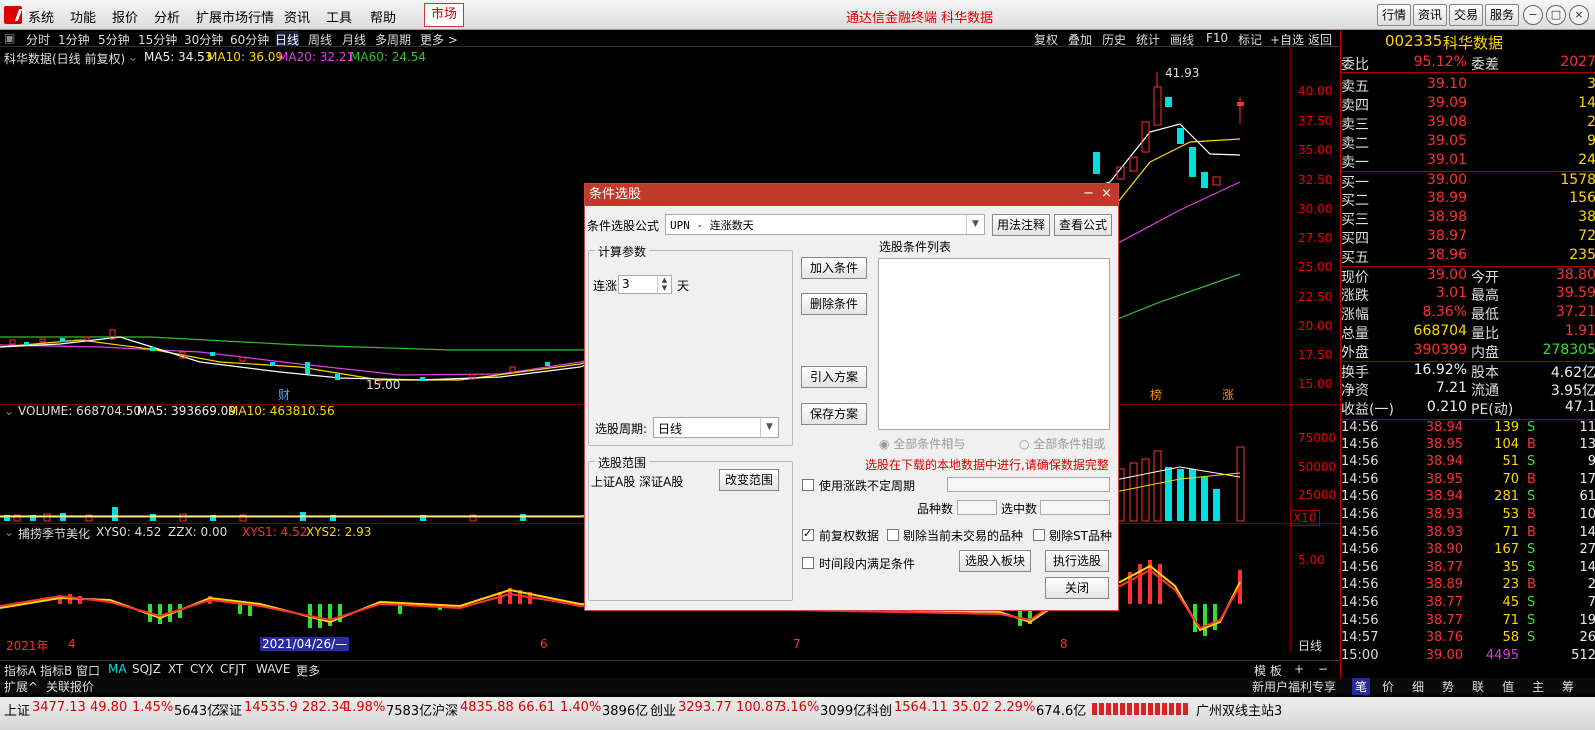 This screenshot has width=1595, height=730. I want to click on tab-sqjz: SQJZ, so click(146, 669).